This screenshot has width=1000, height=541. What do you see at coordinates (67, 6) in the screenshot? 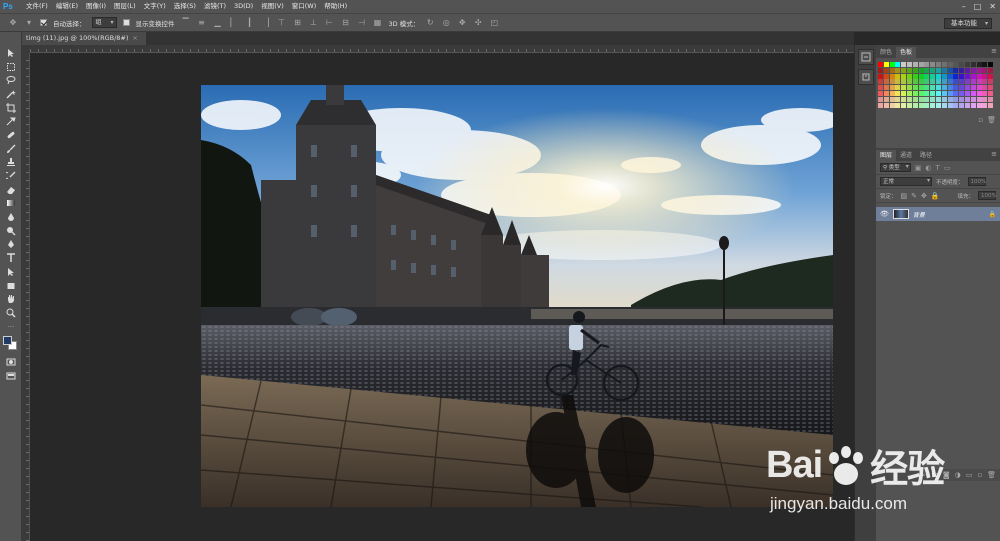
I see `menu-edit: 编辑(E)` at bounding box center [67, 6].